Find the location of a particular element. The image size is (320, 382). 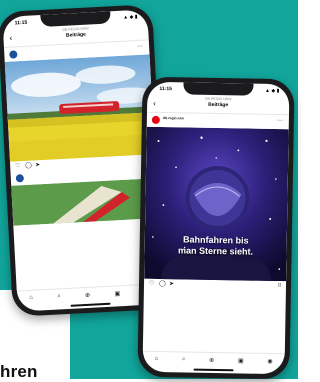

post-header: db.regio.nrw ⋯ is located at coordinates (218, 121).